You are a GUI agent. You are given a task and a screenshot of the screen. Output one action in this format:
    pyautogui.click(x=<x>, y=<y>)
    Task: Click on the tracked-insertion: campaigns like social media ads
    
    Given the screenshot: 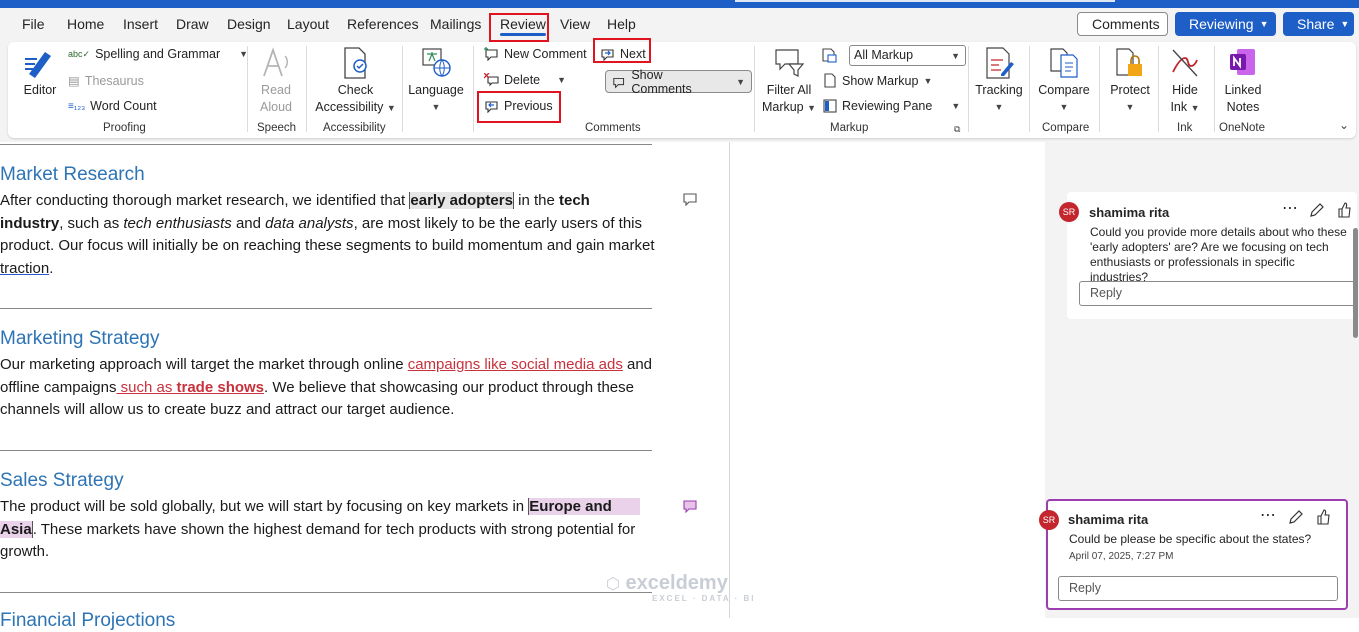 What is the action you would take?
    pyautogui.click(x=515, y=364)
    